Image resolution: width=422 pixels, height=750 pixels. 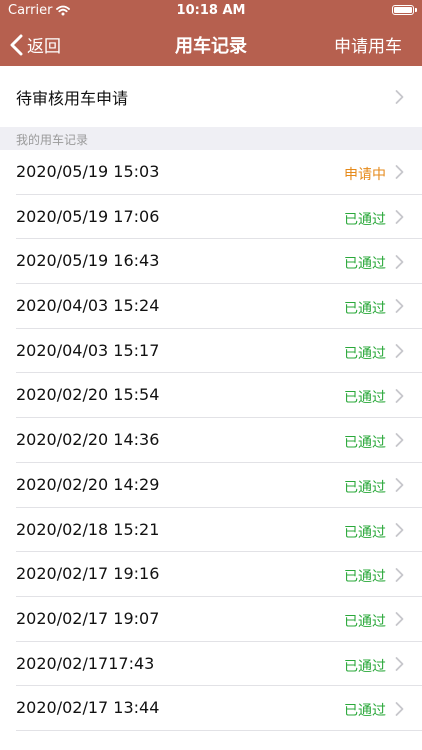 What do you see at coordinates (88, 395) in the screenshot?
I see `record-date: 2020/02/20 15:54` at bounding box center [88, 395].